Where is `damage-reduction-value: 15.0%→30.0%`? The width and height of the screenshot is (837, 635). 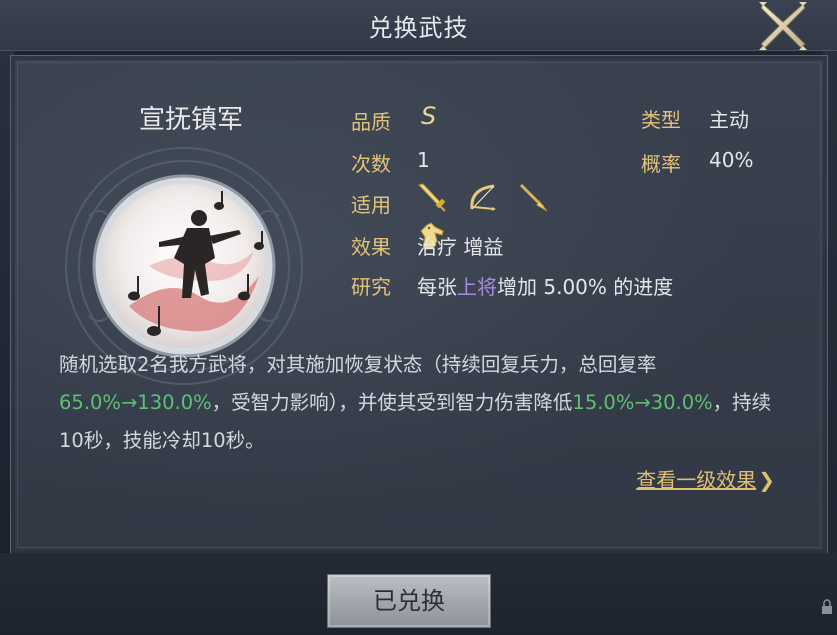
damage-reduction-value: 15.0%→30.0% is located at coordinates (642, 402).